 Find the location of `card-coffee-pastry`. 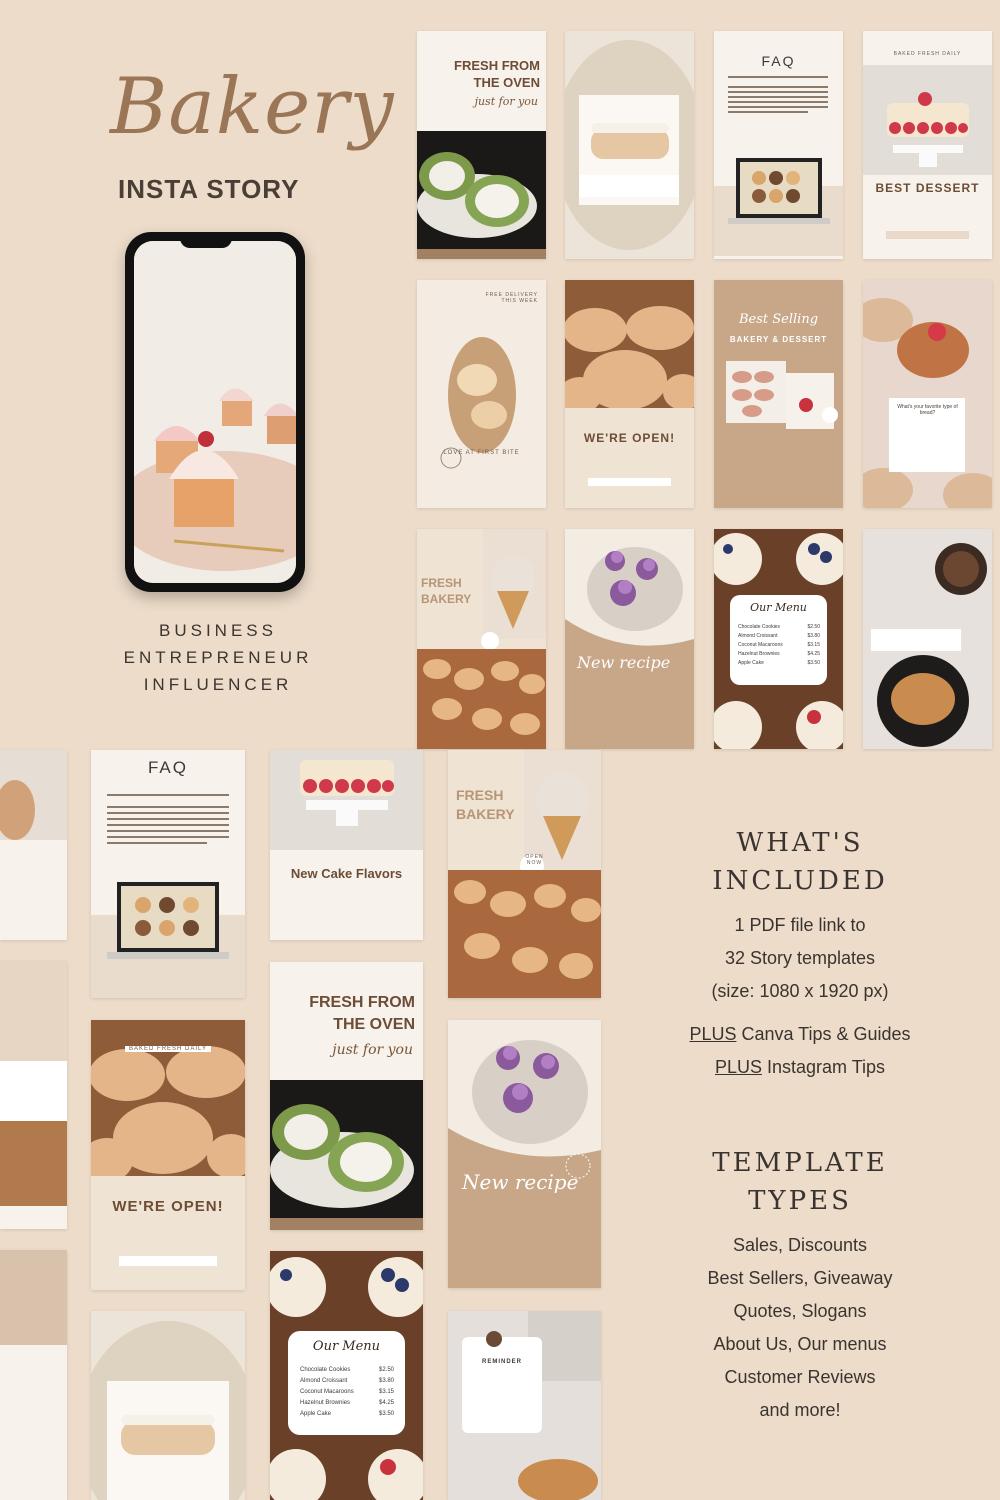

card-coffee-pastry is located at coordinates (927, 639).